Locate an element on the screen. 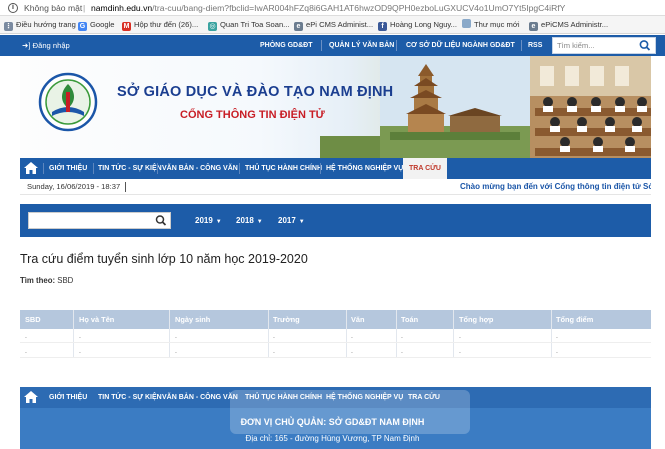 This screenshot has height=449, width=665. year-label: 2018 is located at coordinates (245, 220).